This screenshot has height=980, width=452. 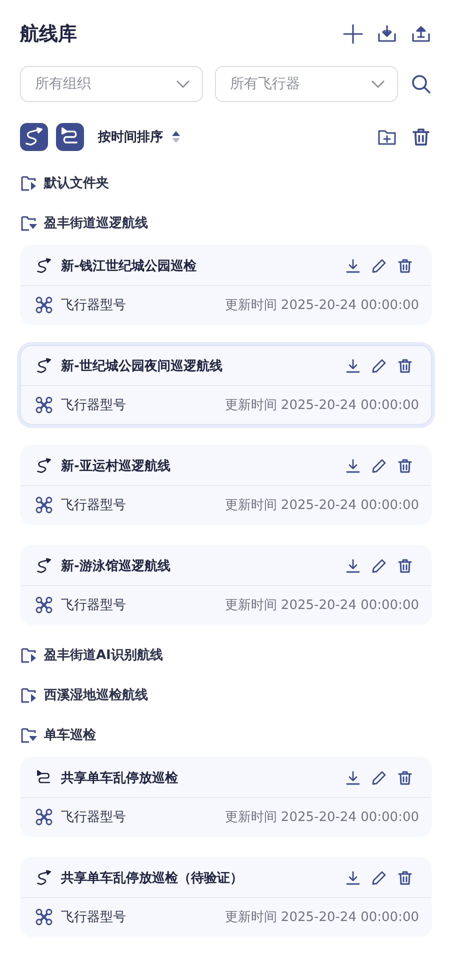 I want to click on route-name: 共享单车乱停放巡检, so click(x=119, y=778).